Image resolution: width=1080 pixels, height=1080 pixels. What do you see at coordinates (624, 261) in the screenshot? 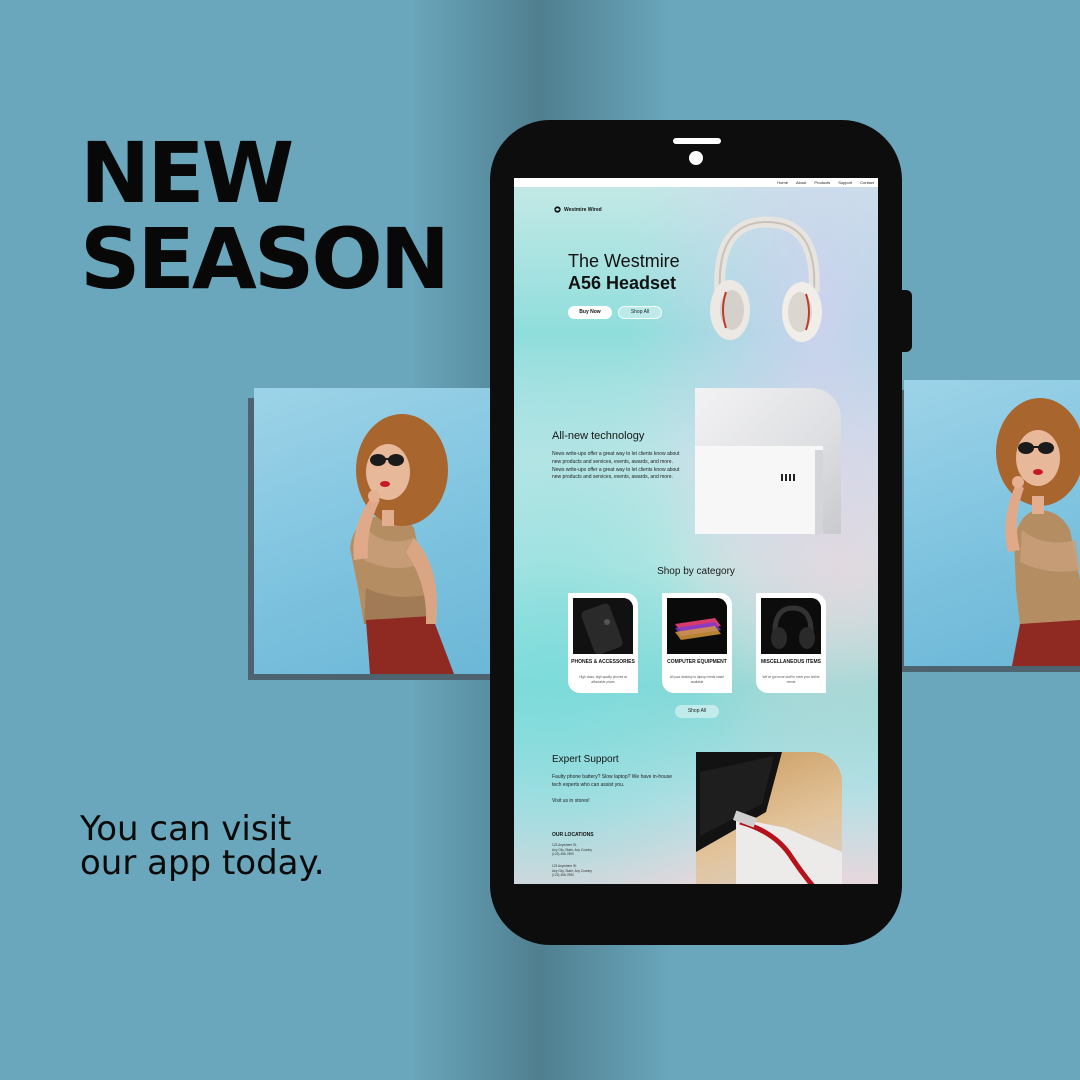
I see `hero-title-line-1: The Westmire` at bounding box center [624, 261].